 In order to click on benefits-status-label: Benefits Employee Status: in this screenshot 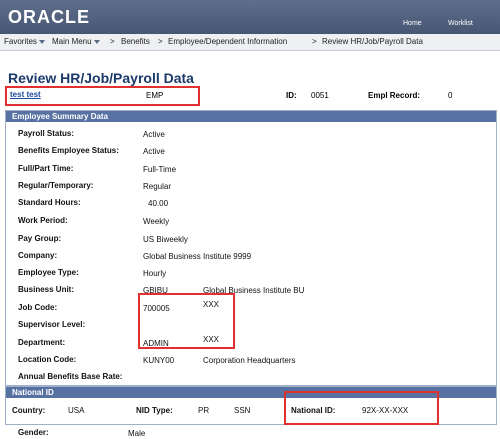, I will do `click(68, 150)`.